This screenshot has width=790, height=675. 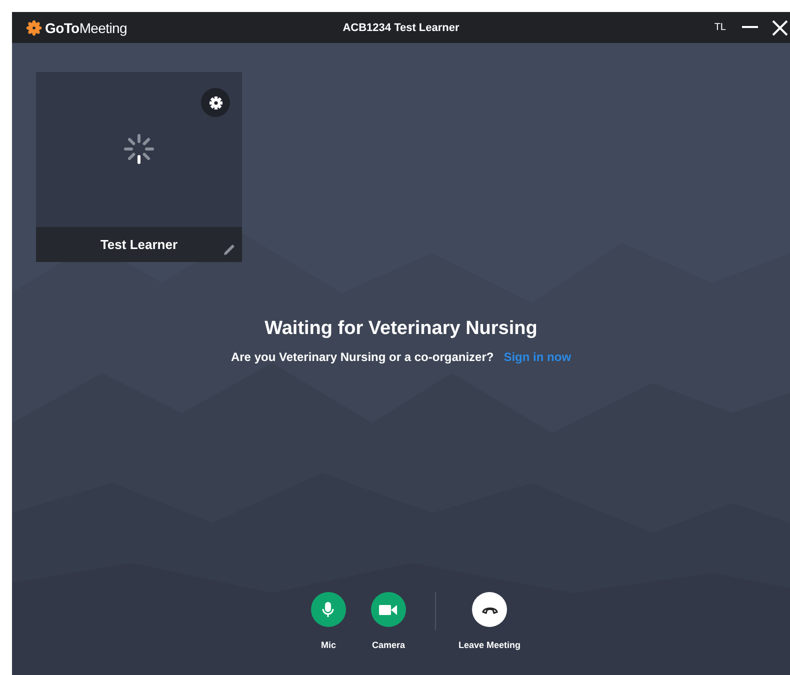 I want to click on loading-spinner-icon, so click(x=139, y=149).